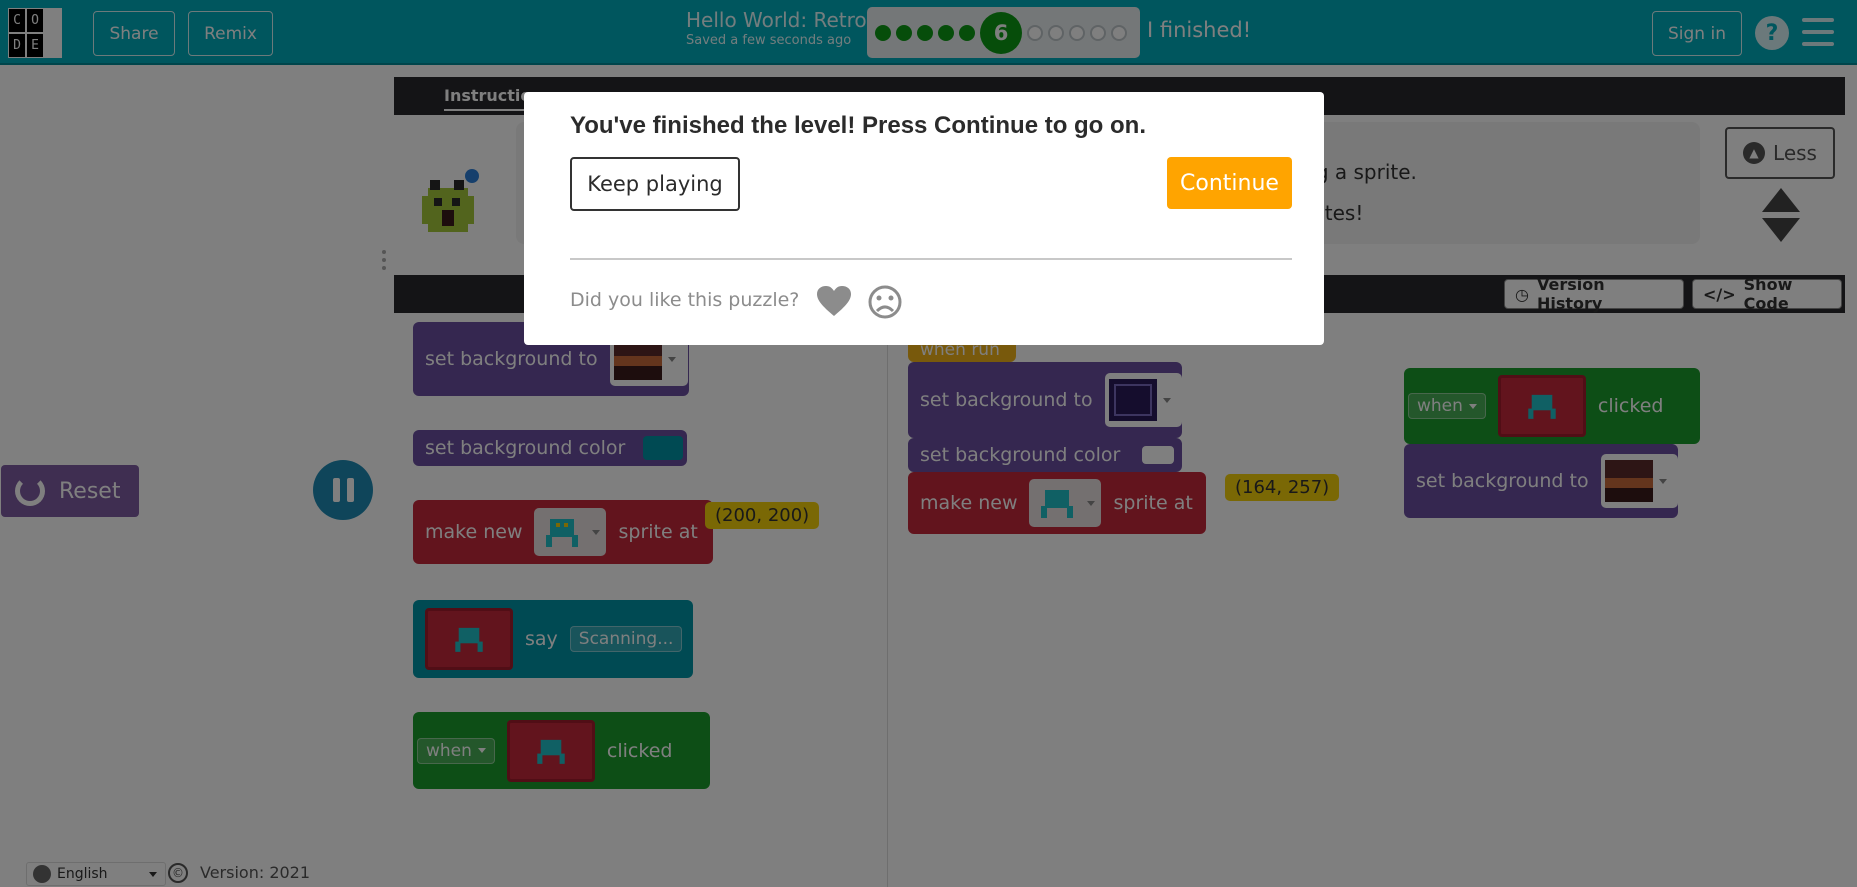 This screenshot has height=887, width=1857. Describe the element at coordinates (931, 259) in the screenshot. I see `dialog-divider` at that location.